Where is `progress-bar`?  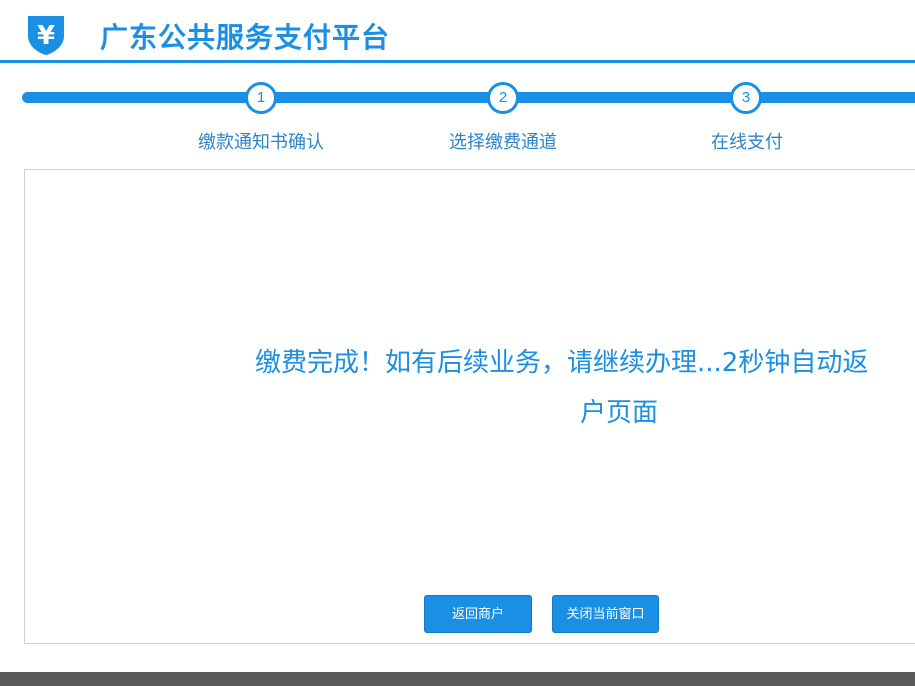
progress-bar is located at coordinates (468, 97).